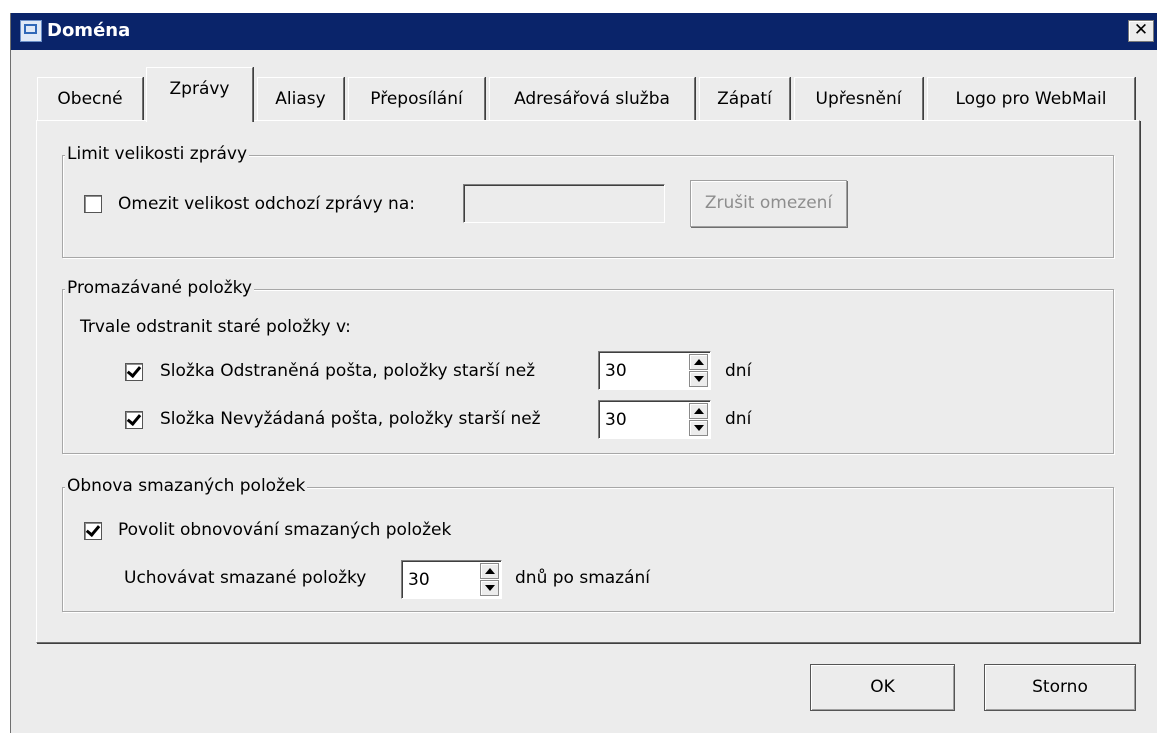 The height and width of the screenshot is (733, 1157). I want to click on tab-logo-pro-webmail: Logo pro WebMail, so click(1031, 99).